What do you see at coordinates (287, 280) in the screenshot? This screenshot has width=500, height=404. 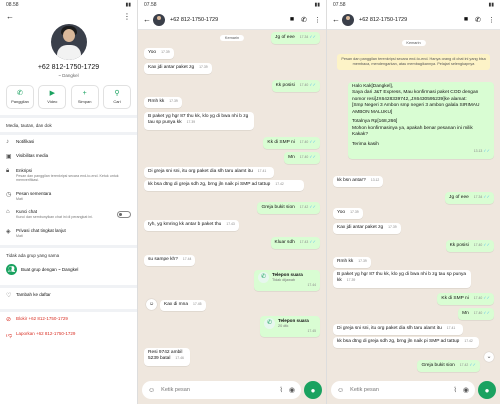 I see `voice-call-bubble: ✆ Telepon suara Tidak dijawab 17.44` at bounding box center [287, 280].